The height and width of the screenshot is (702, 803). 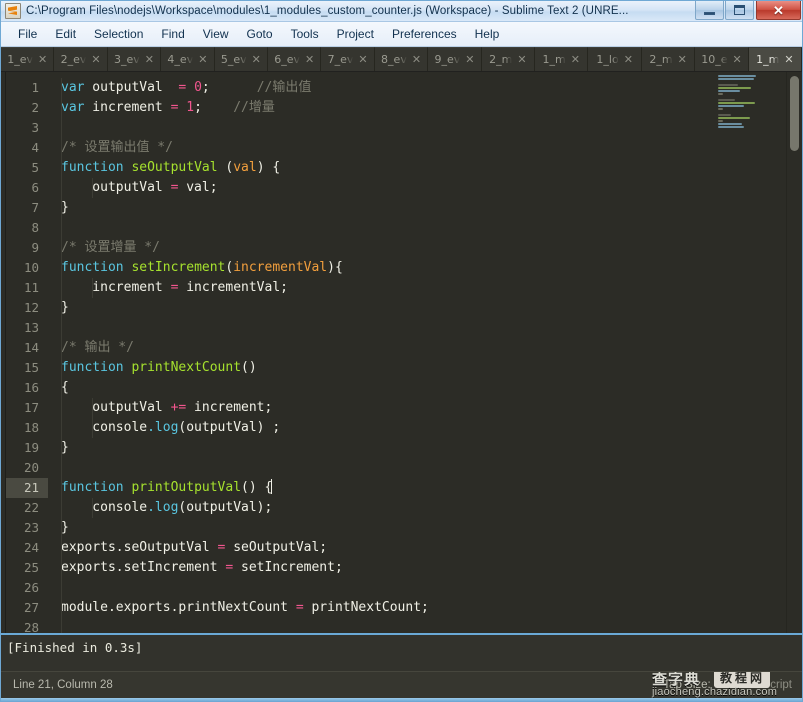 I want to click on editor-tab: 1_lo ✕, so click(x=615, y=59).